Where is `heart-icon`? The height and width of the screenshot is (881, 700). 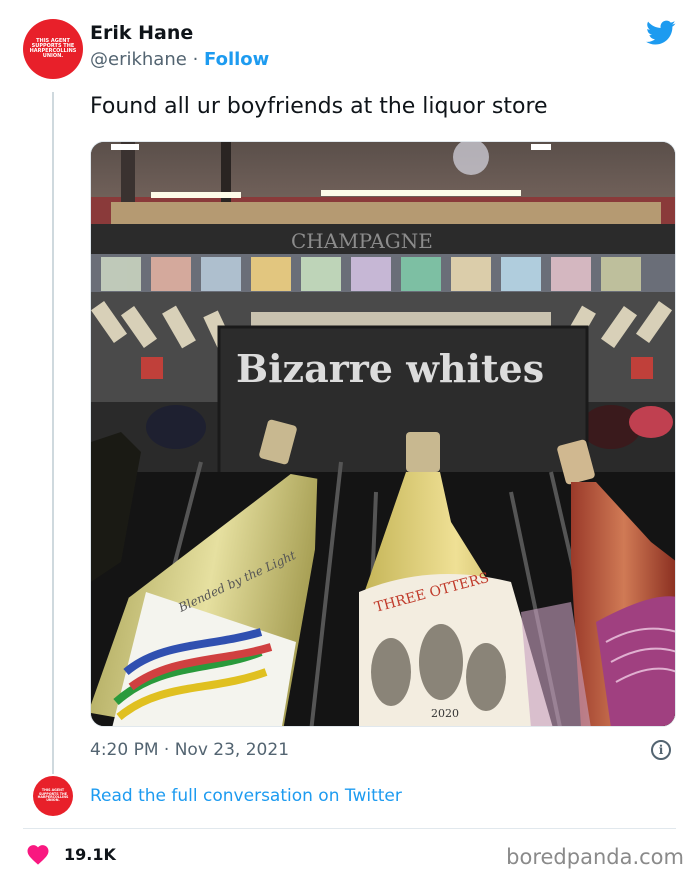
heart-icon is located at coordinates (38, 854).